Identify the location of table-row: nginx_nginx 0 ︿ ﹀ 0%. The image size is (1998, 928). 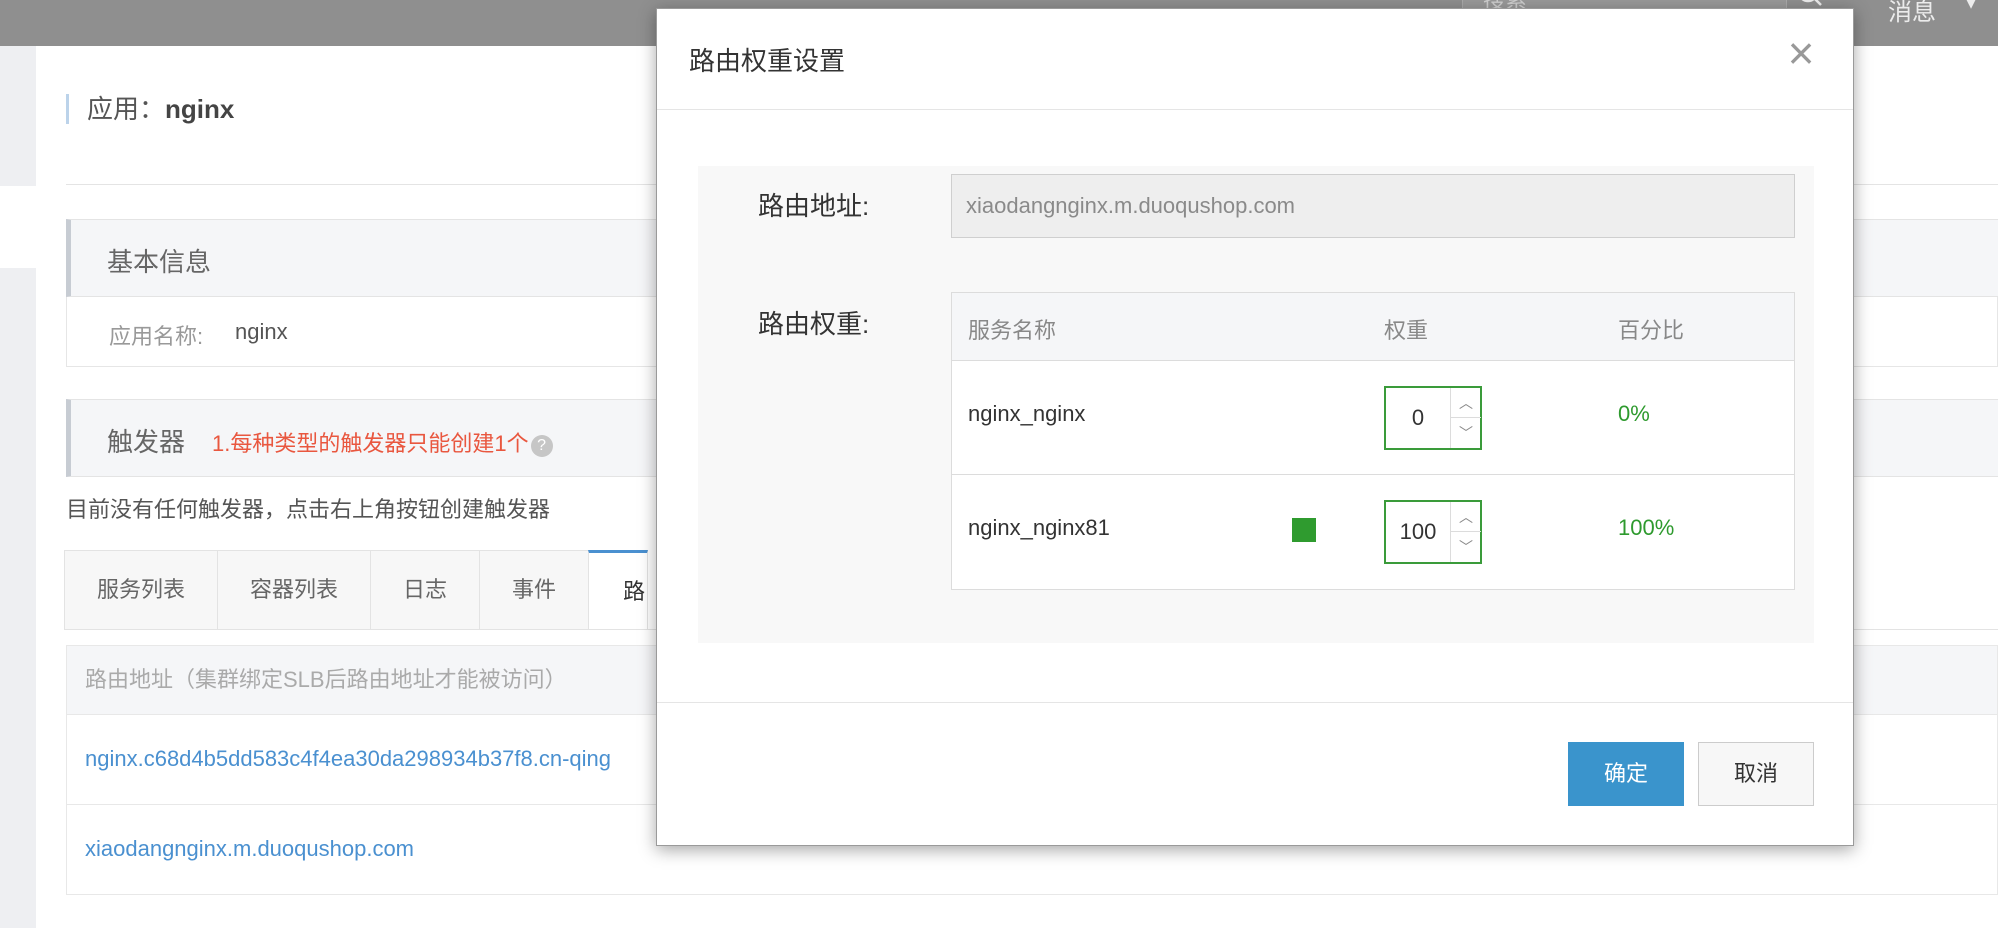
(1373, 418).